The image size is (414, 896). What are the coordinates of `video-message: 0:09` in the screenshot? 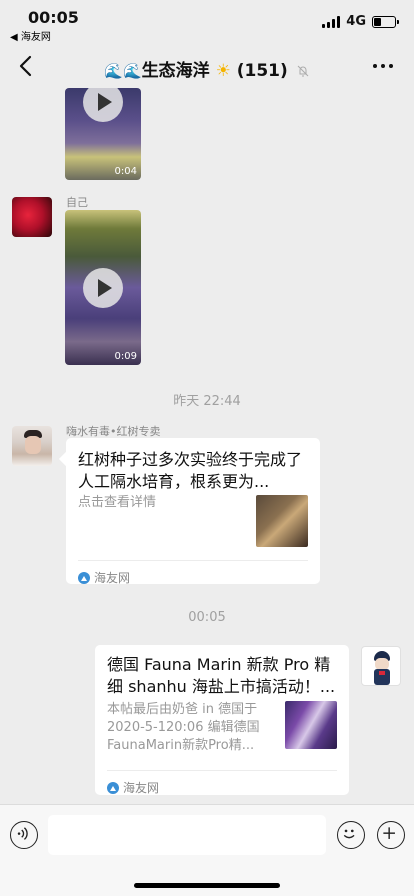 It's located at (103, 287).